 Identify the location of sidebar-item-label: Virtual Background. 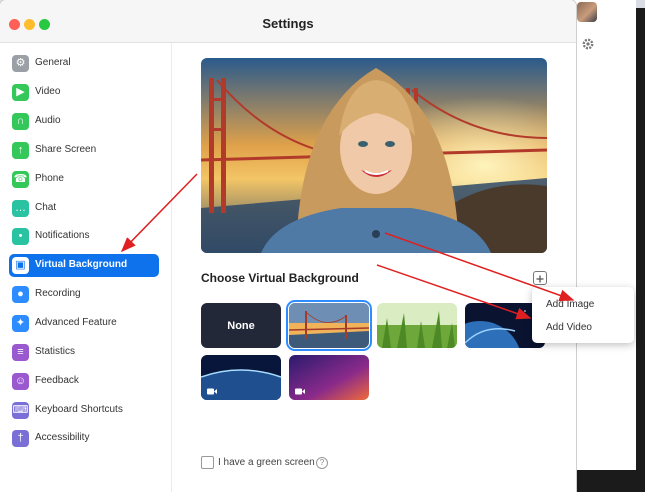
(81, 264).